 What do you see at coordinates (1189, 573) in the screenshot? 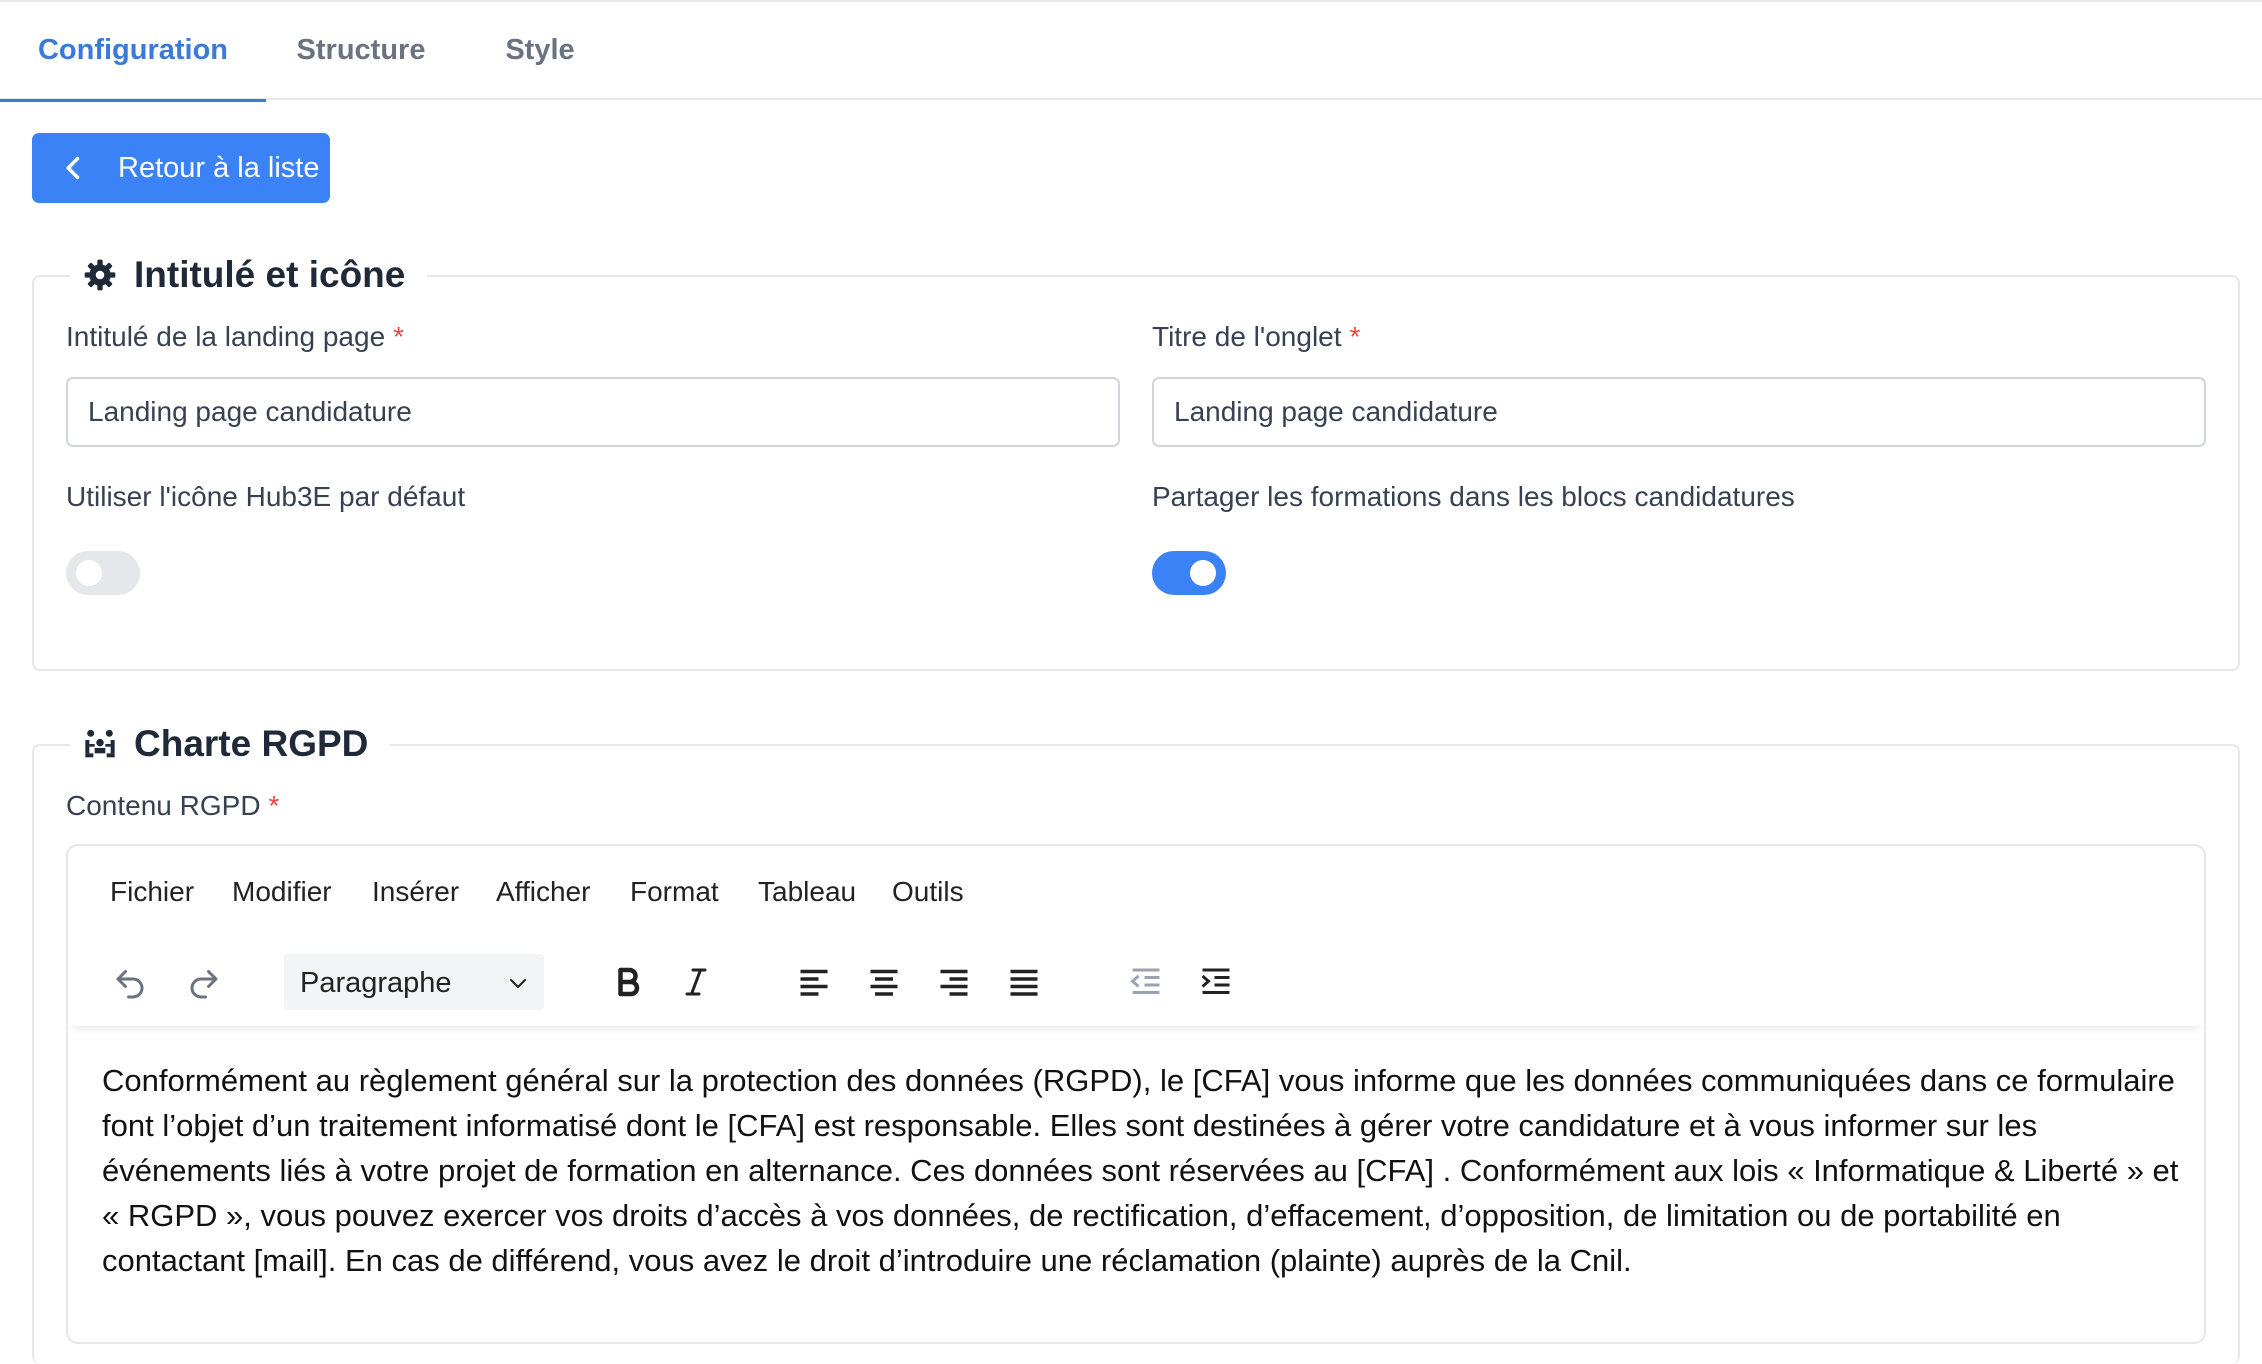
I see `share-trainings-toggle` at bounding box center [1189, 573].